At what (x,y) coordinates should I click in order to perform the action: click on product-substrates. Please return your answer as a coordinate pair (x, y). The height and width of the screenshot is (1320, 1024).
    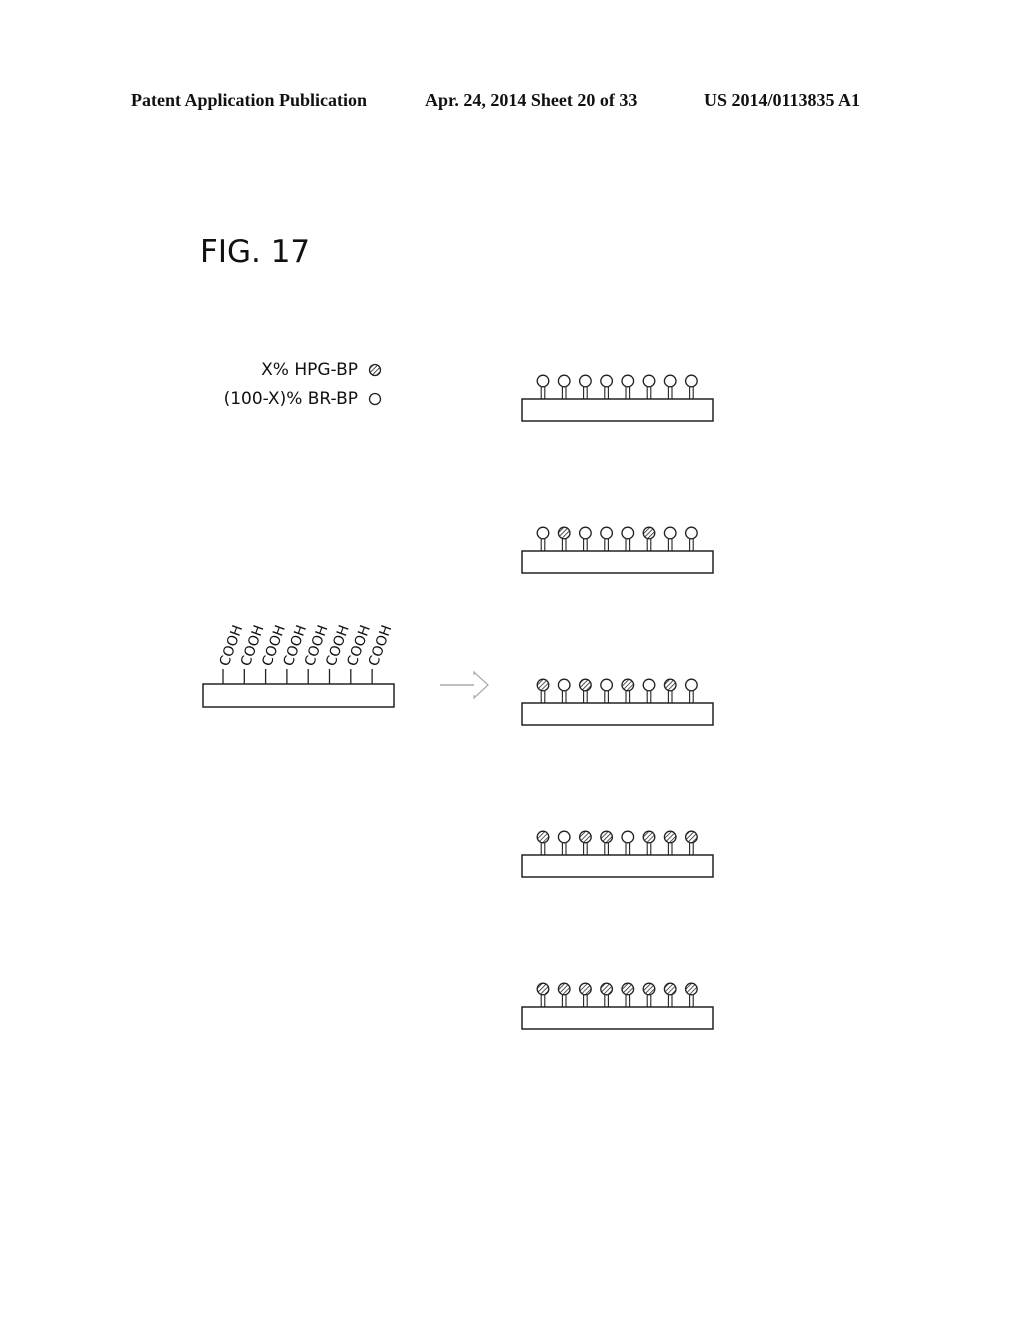
    Looking at the image, I should click on (617, 702).